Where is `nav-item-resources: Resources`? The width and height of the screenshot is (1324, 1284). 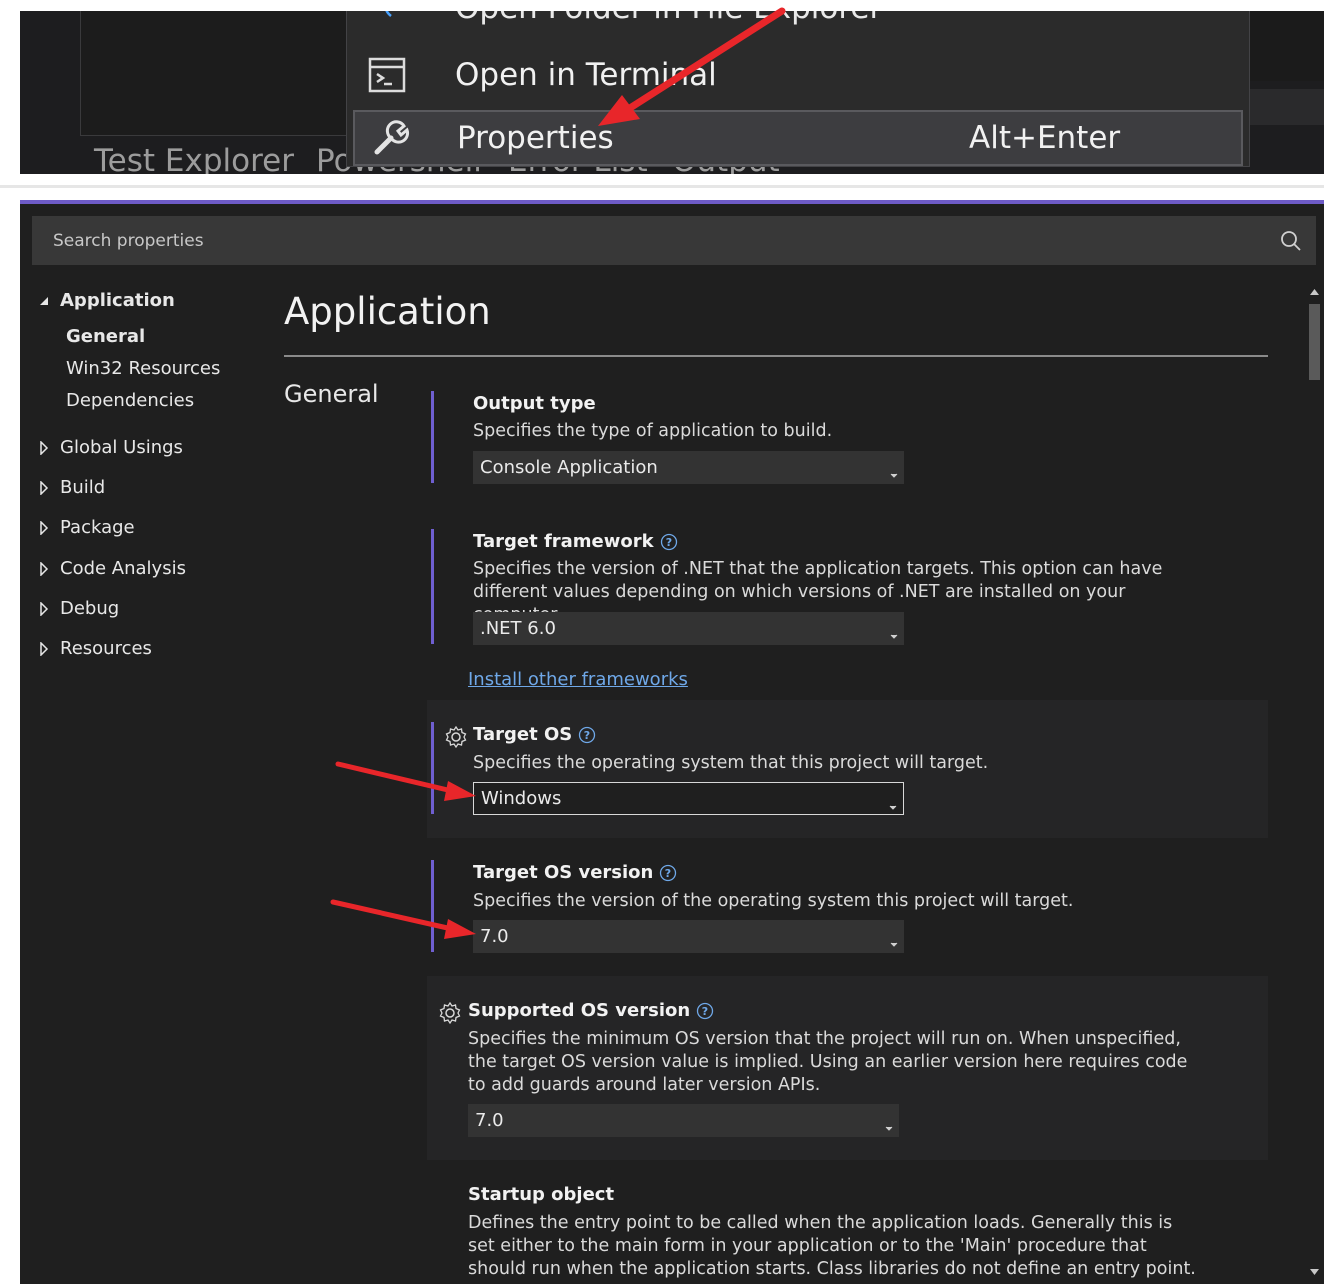 nav-item-resources: Resources is located at coordinates (93, 648).